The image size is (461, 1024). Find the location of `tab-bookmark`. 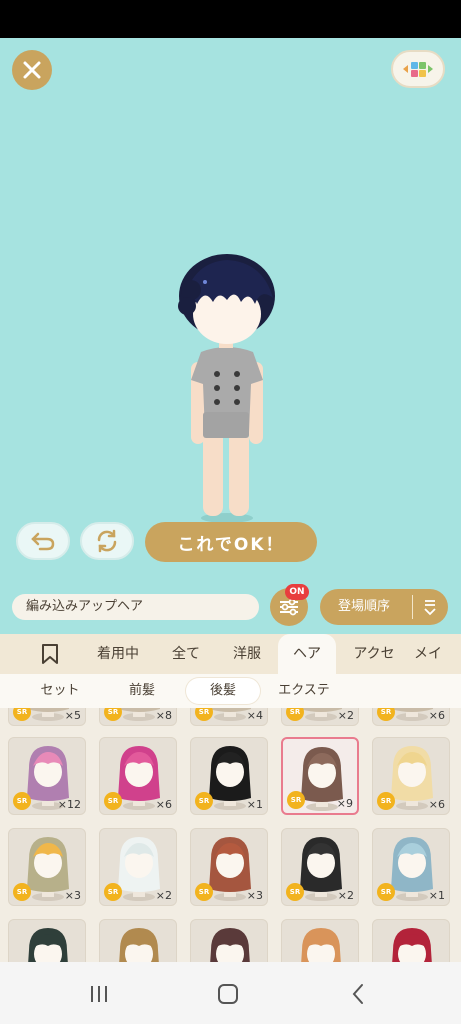

tab-bookmark is located at coordinates (50, 654).